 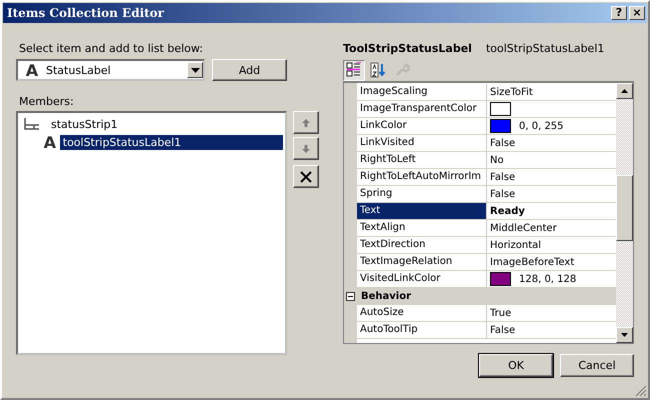 What do you see at coordinates (516, 365) in the screenshot?
I see `ok-button: OK` at bounding box center [516, 365].